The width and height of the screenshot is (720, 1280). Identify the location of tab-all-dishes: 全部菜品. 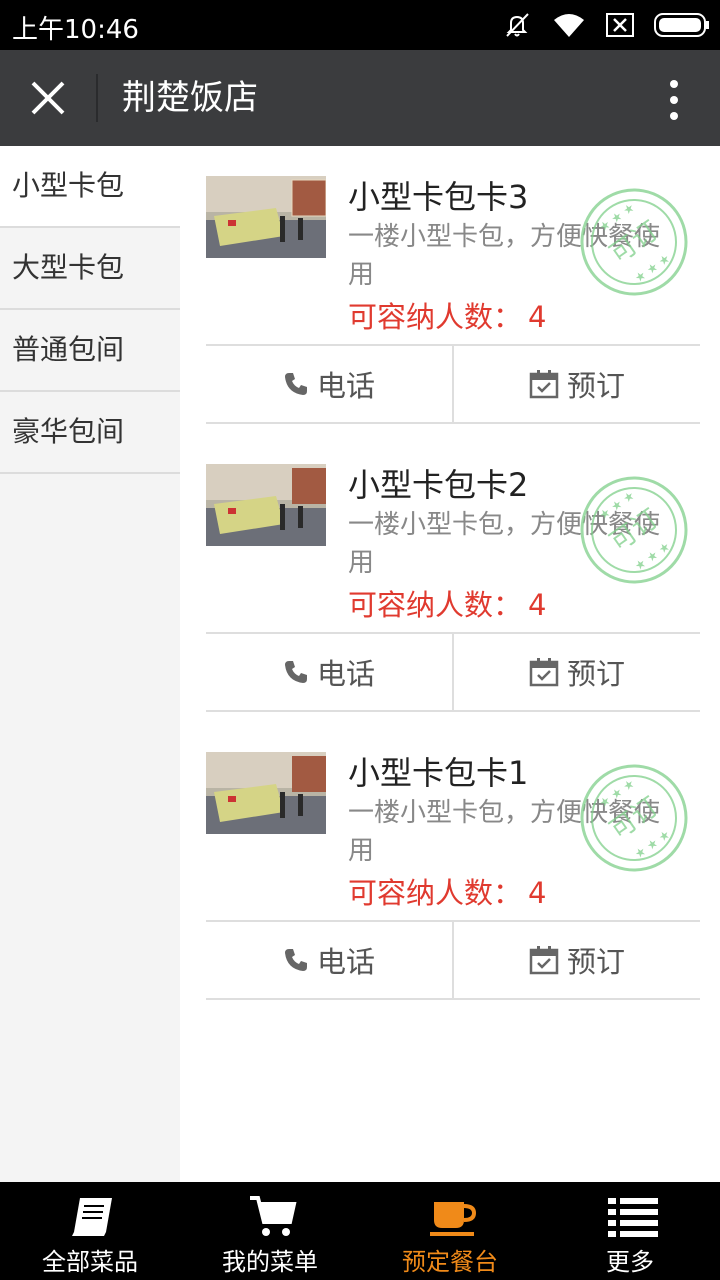
(90, 1231).